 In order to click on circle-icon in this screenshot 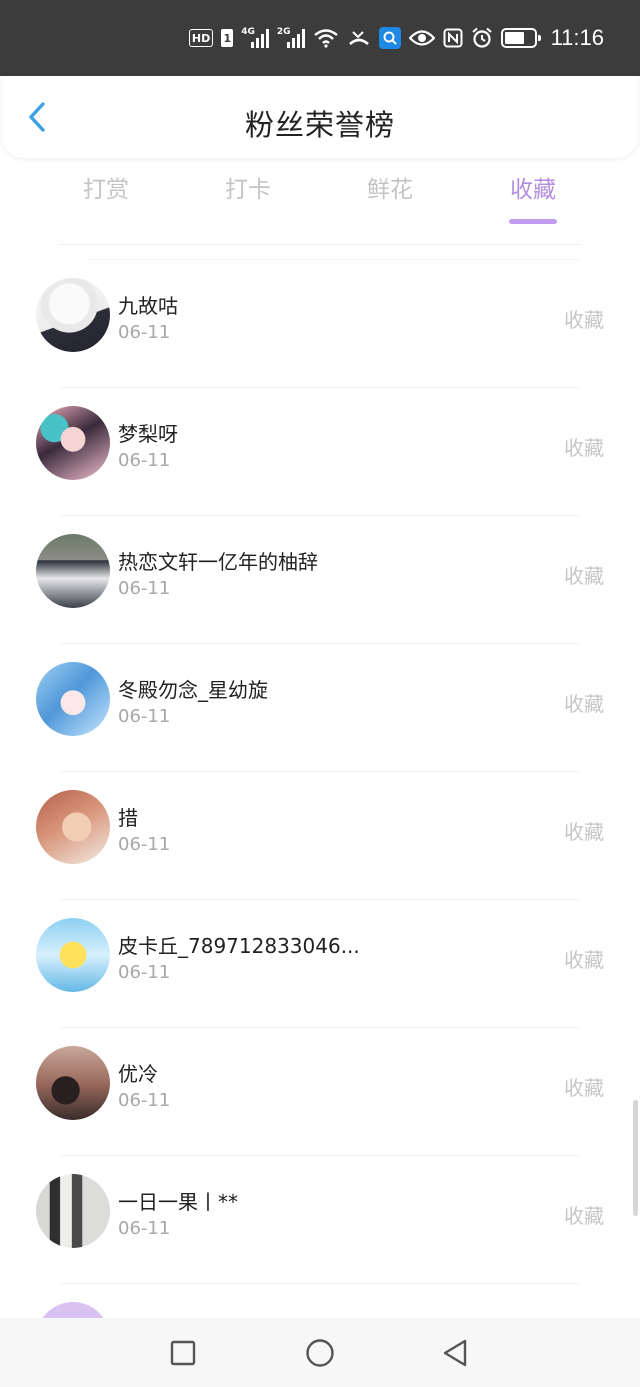, I will do `click(320, 1353)`.